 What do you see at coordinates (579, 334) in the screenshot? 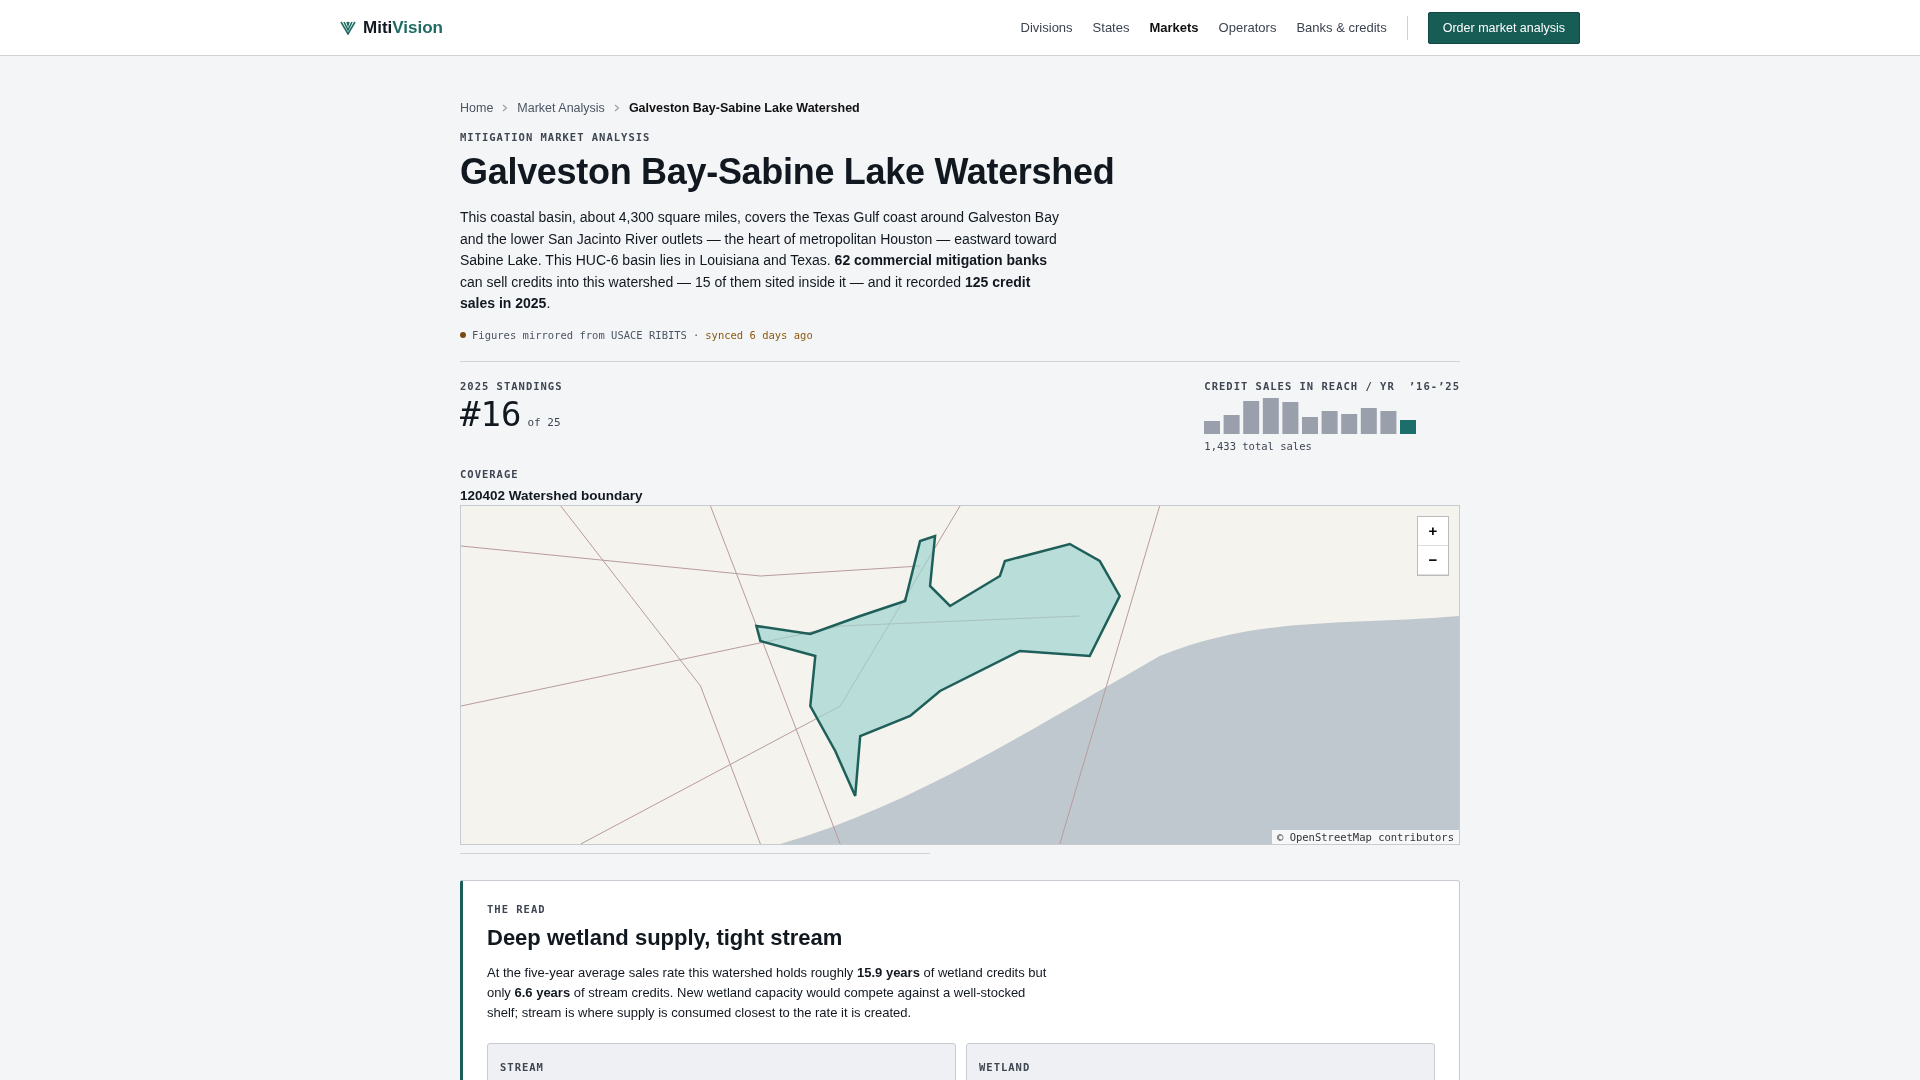
I see `source-note: Figures mirrored from USACE RIBITS` at bounding box center [579, 334].